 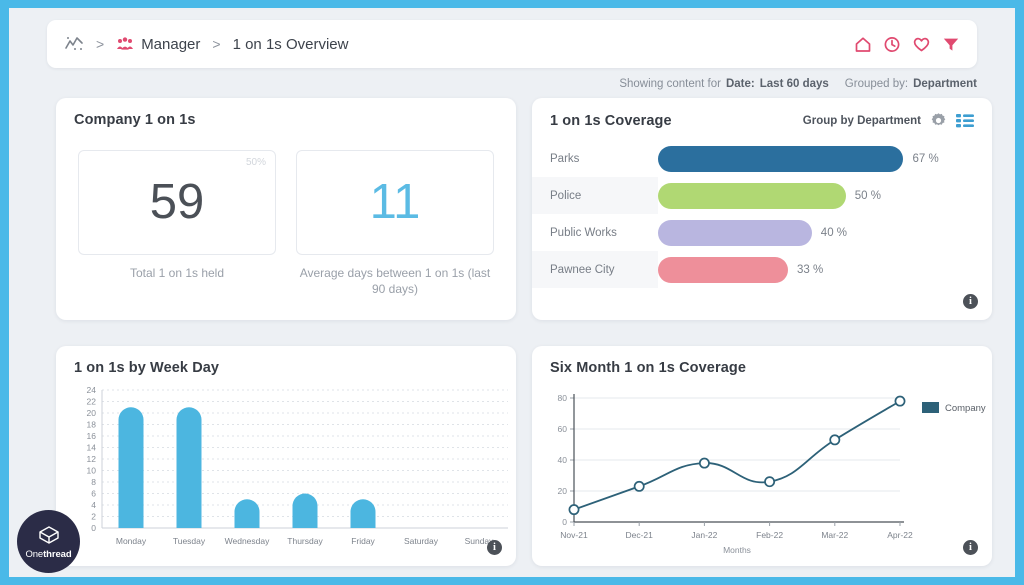 What do you see at coordinates (762, 113) in the screenshot?
I see `coverage-card-header: 1 on 1s Coverage Group by Department` at bounding box center [762, 113].